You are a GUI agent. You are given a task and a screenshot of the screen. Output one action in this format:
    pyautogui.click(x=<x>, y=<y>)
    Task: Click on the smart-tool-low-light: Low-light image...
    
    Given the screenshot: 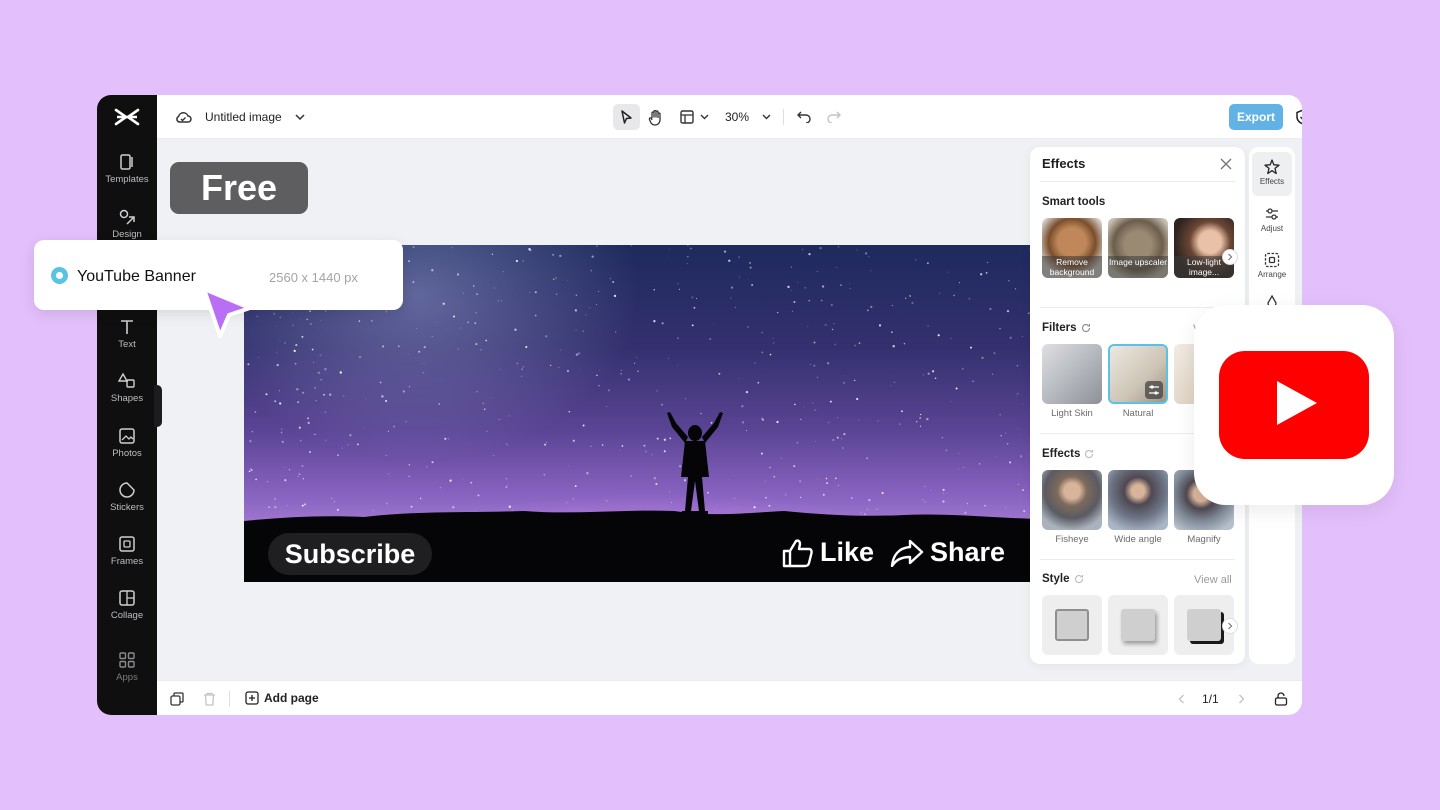 What is the action you would take?
    pyautogui.click(x=1204, y=248)
    